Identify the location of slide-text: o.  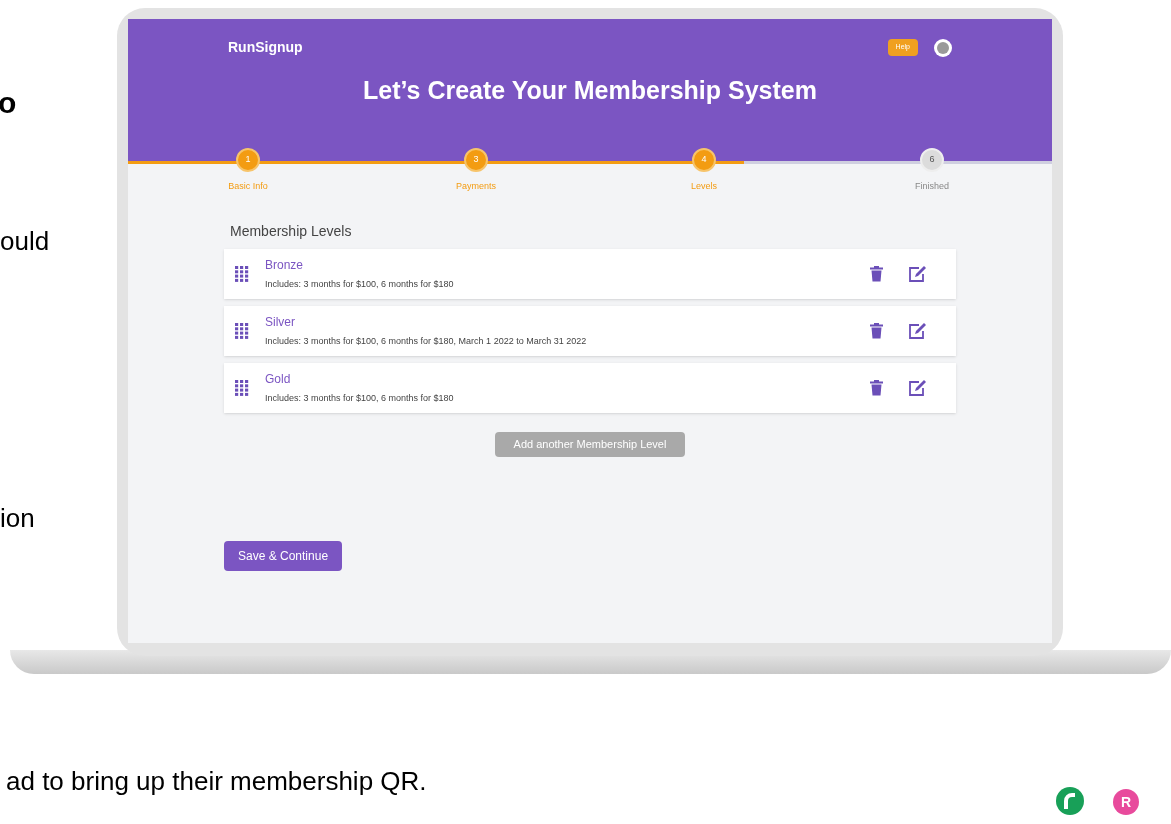
(8, 103).